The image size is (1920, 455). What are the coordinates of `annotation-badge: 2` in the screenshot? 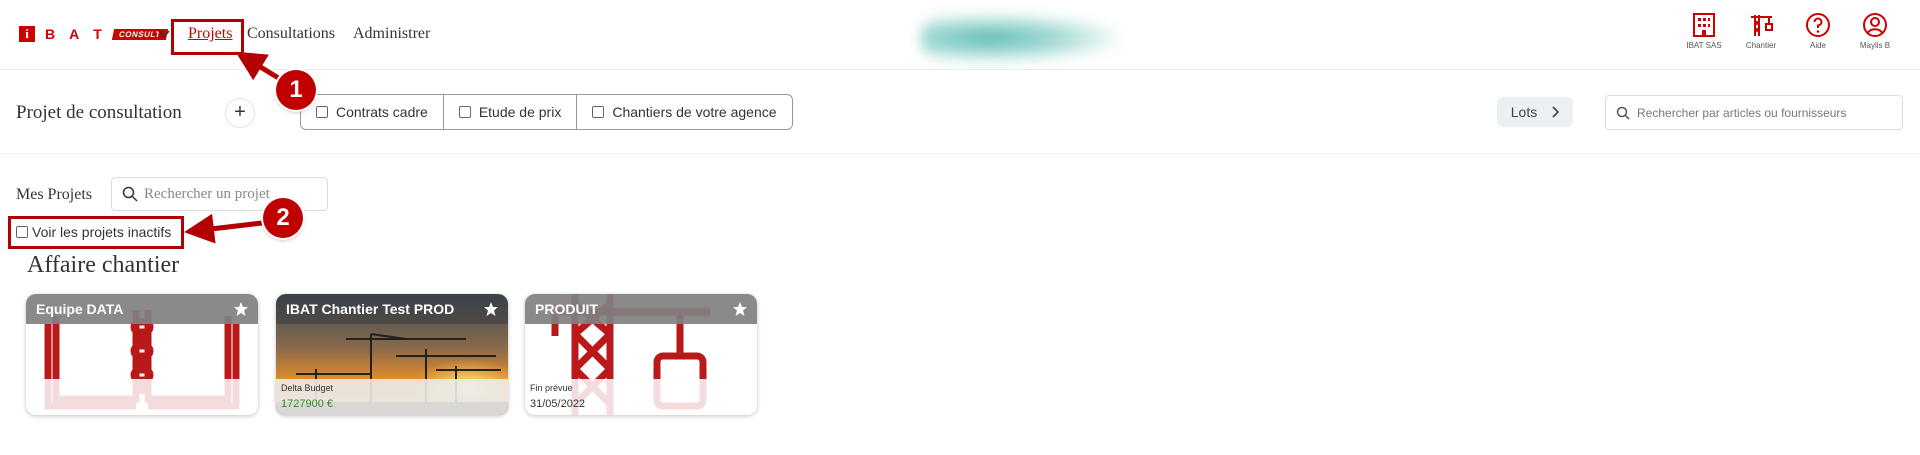 It's located at (283, 218).